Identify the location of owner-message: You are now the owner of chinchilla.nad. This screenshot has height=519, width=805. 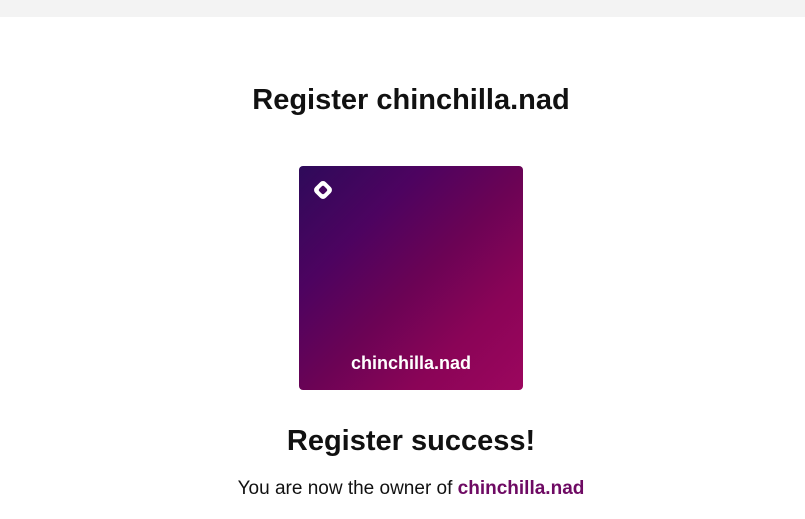
(402, 489).